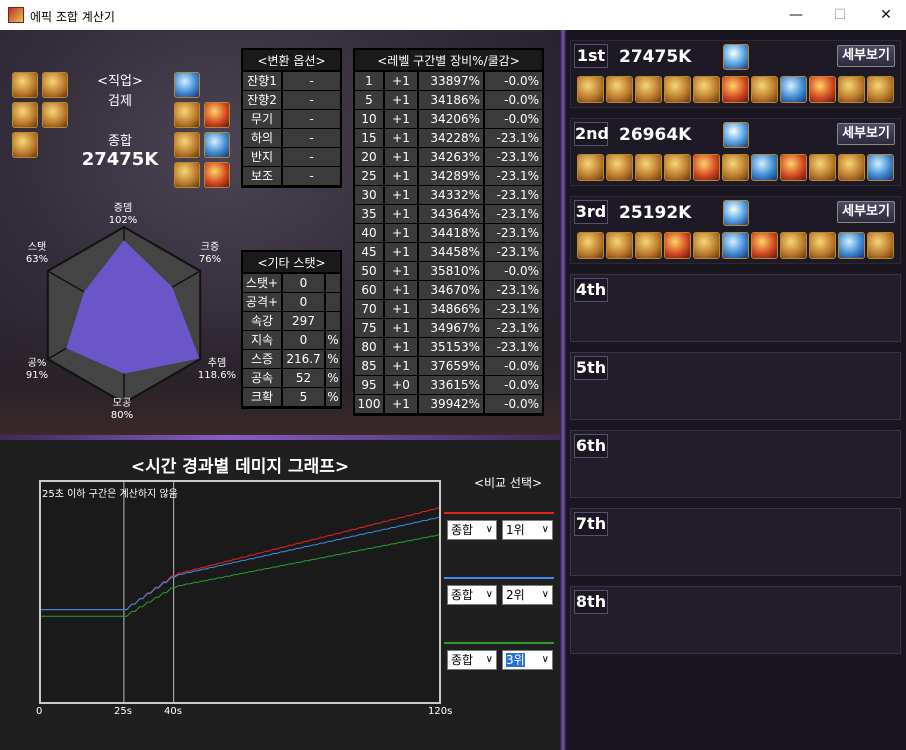 Image resolution: width=906 pixels, height=750 pixels. What do you see at coordinates (333, 378) in the screenshot?
I see `etc-stat-unit: %` at bounding box center [333, 378].